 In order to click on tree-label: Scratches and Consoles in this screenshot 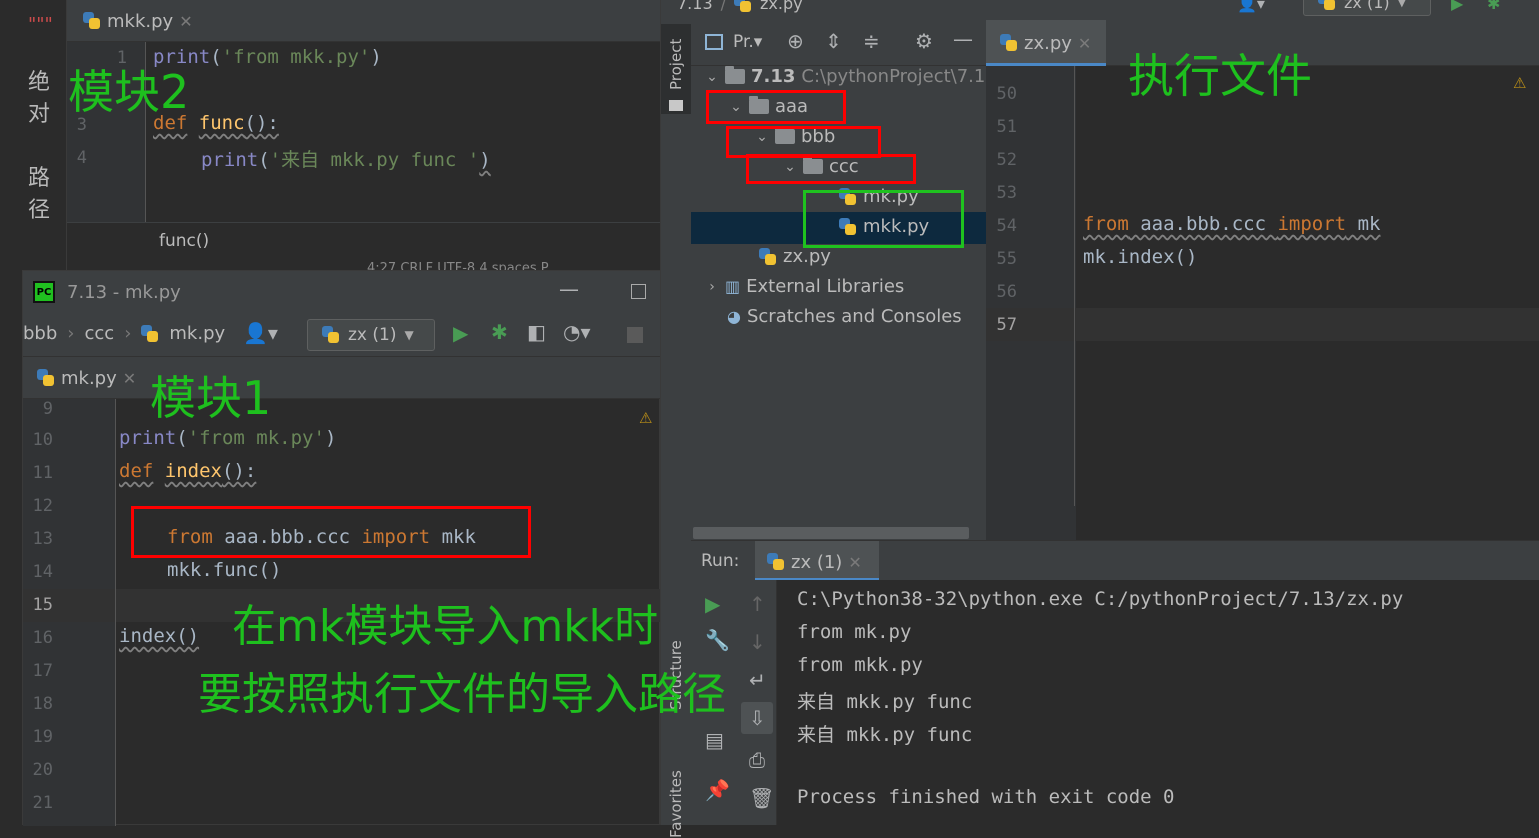, I will do `click(854, 316)`.